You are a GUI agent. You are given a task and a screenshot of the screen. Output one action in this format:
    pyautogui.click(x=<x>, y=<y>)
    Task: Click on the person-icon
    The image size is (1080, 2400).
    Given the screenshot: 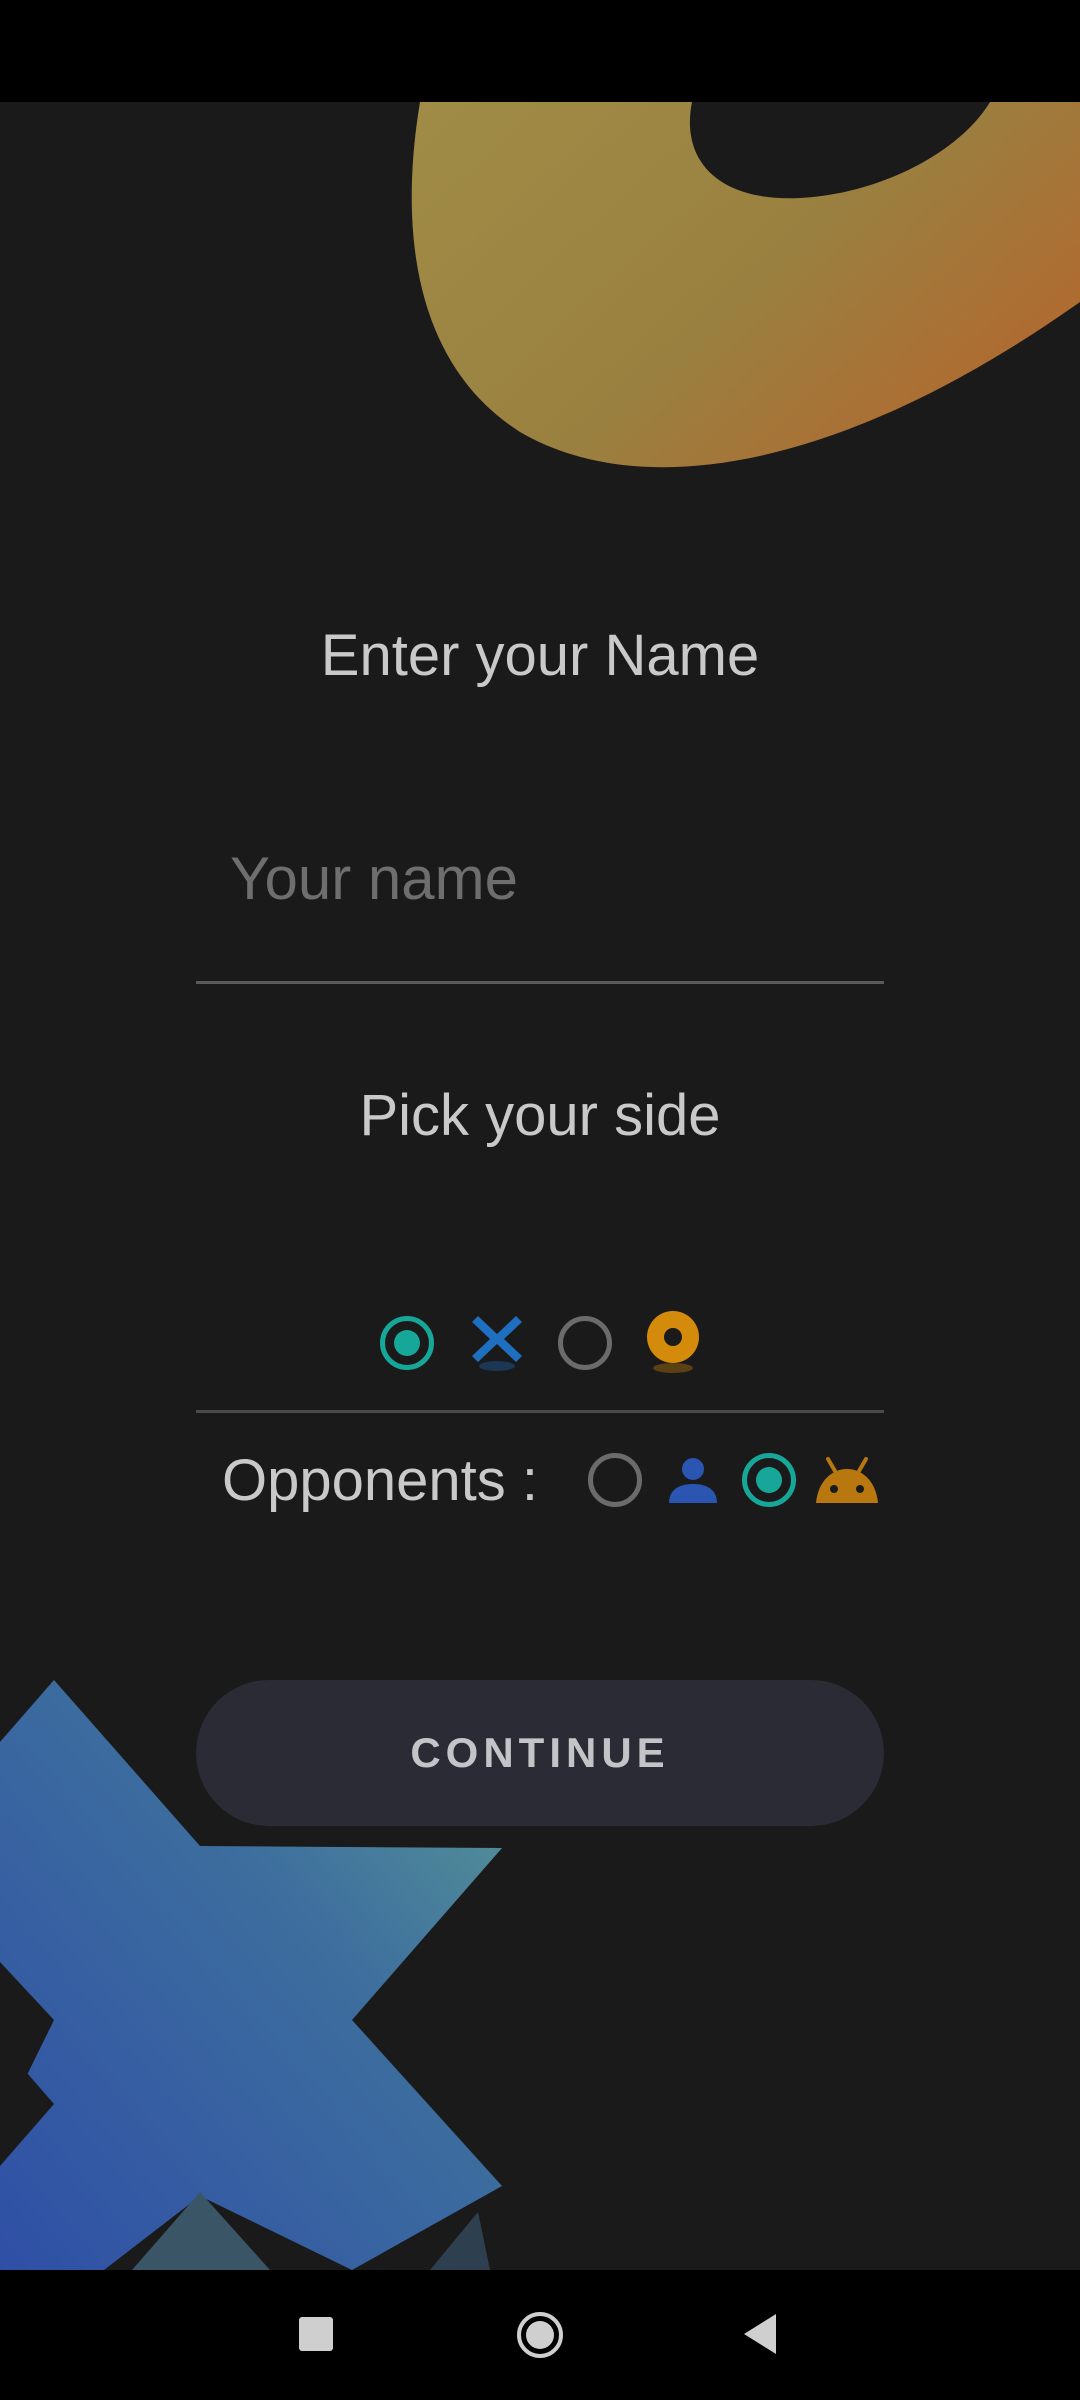 What is the action you would take?
    pyautogui.click(x=693, y=1480)
    